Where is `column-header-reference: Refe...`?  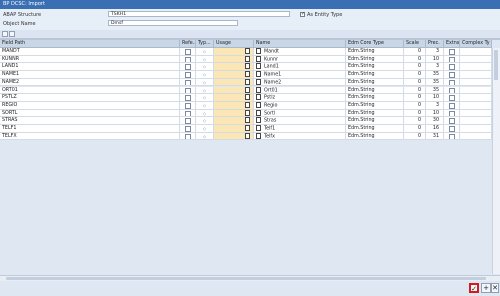 column-header-reference: Refe... is located at coordinates (188, 44).